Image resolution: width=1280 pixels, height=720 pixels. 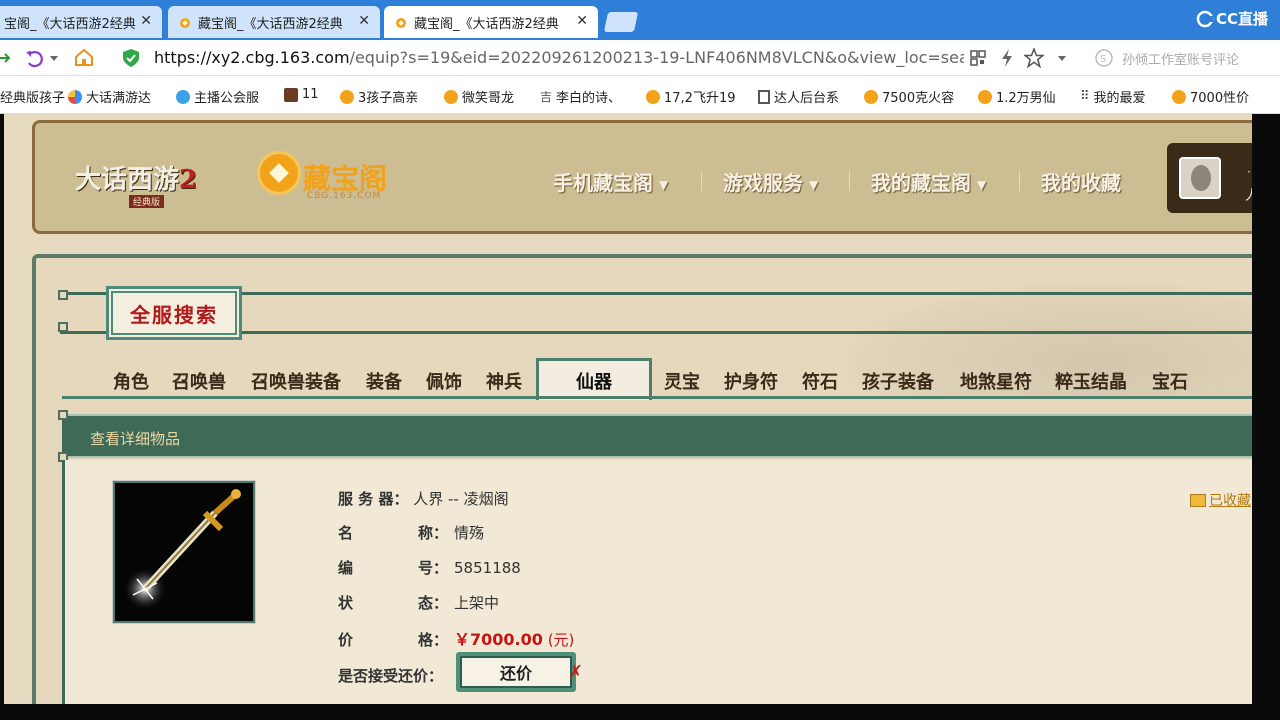 What do you see at coordinates (1232, 18) in the screenshot?
I see `cc-live-logo: CC直播` at bounding box center [1232, 18].